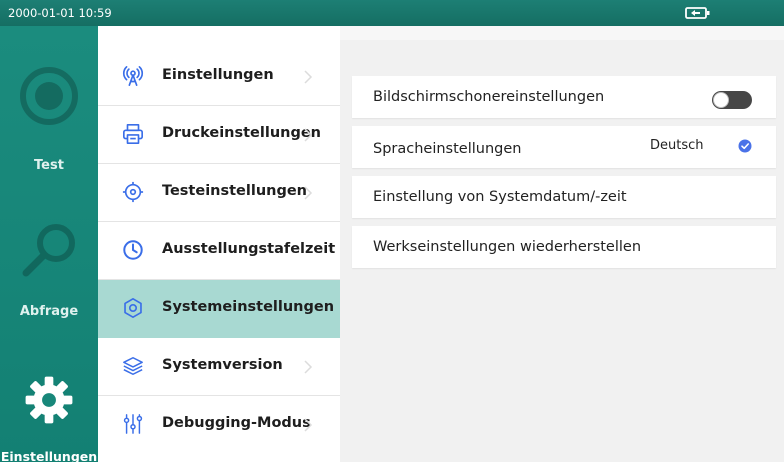 The width and height of the screenshot is (784, 462). Describe the element at coordinates (49, 311) in the screenshot. I see `nav-item-label: Abfrage` at that location.